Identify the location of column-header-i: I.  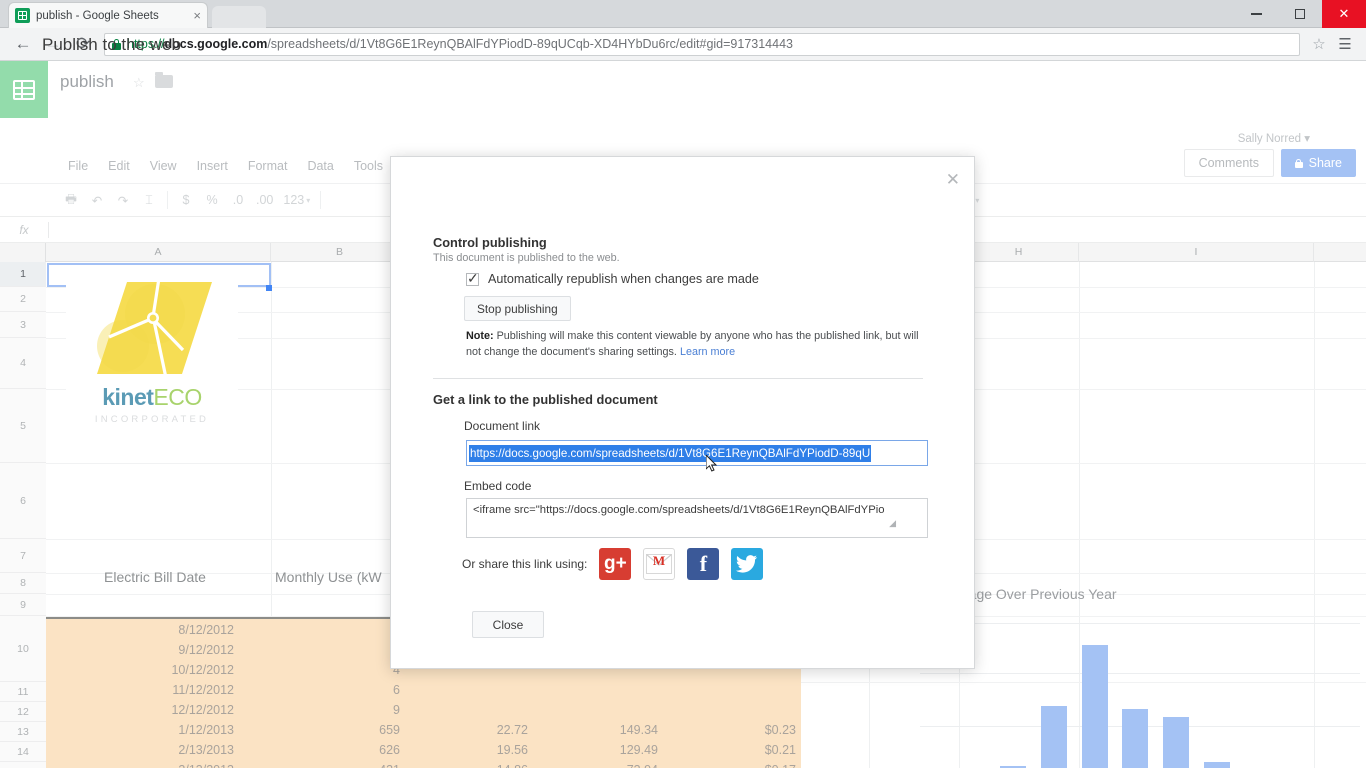
(1196, 252).